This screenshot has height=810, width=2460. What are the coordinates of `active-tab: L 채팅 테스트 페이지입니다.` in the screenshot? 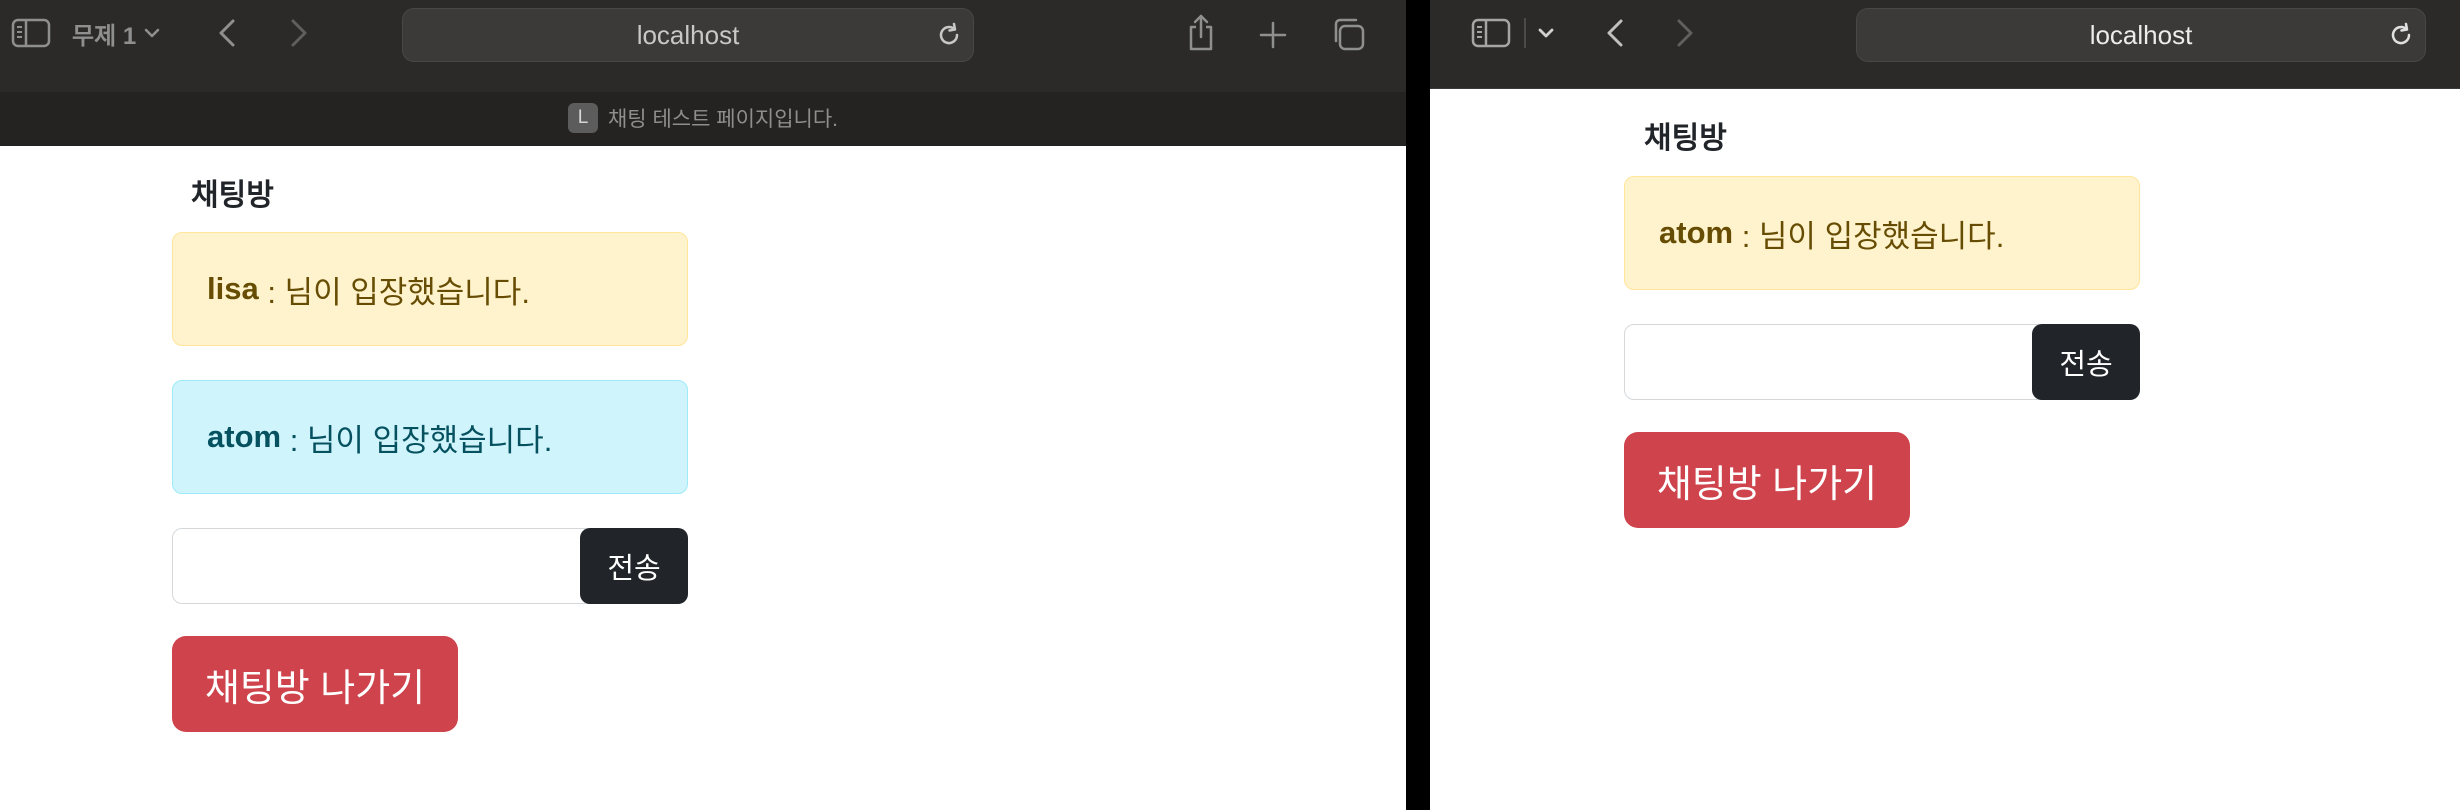 It's located at (703, 118).